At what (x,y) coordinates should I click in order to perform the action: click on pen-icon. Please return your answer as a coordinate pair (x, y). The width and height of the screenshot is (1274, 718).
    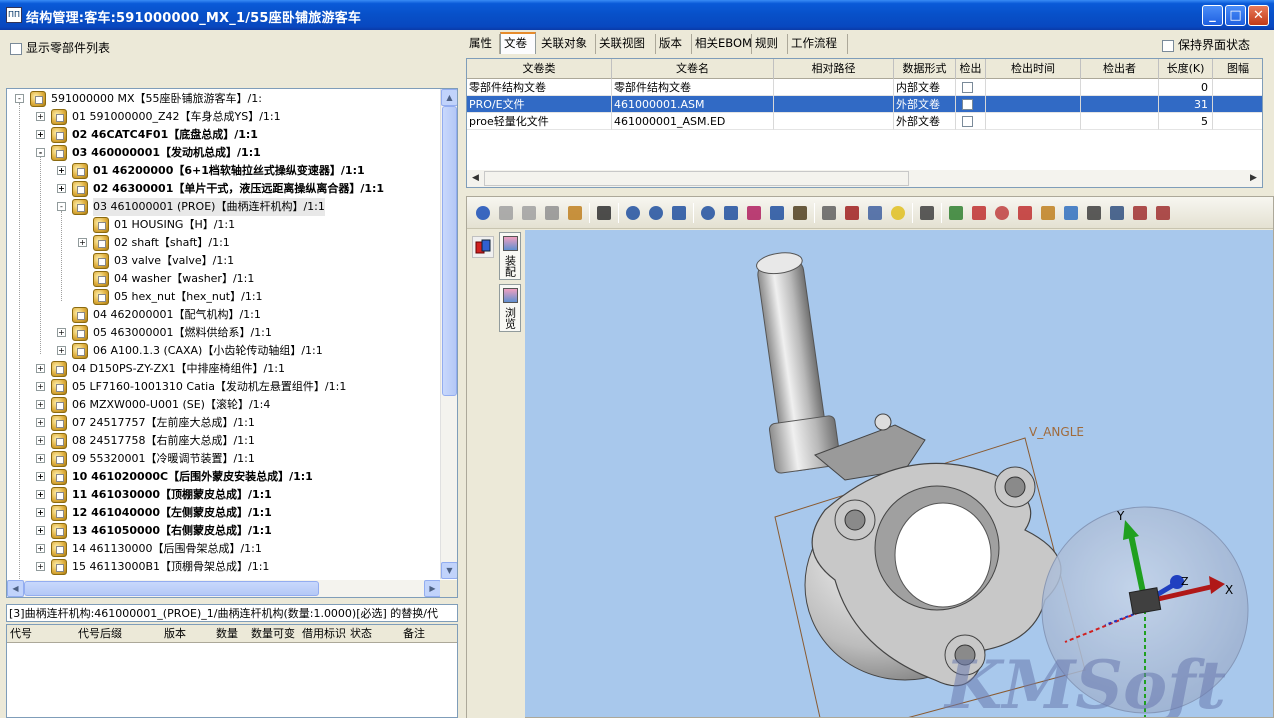
    Looking at the image, I should click on (552, 213).